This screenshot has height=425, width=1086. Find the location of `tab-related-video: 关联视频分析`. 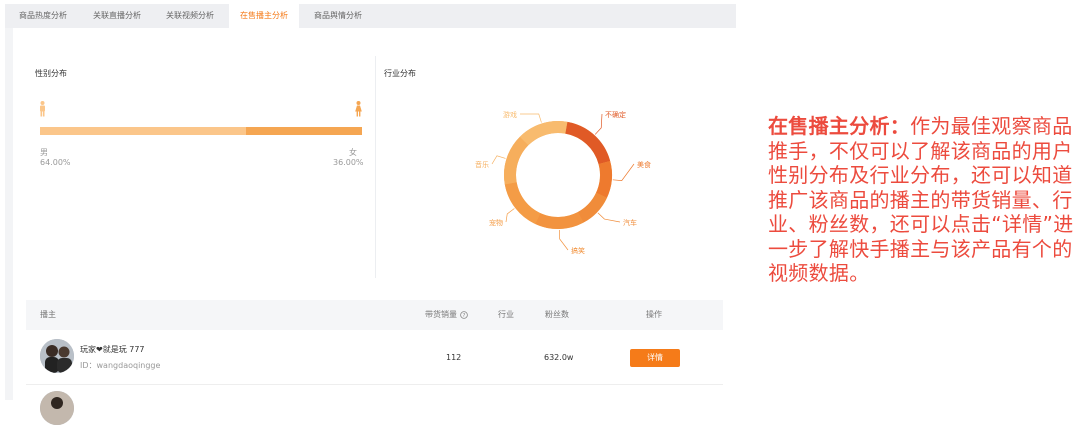

tab-related-video: 关联视频分析 is located at coordinates (190, 16).